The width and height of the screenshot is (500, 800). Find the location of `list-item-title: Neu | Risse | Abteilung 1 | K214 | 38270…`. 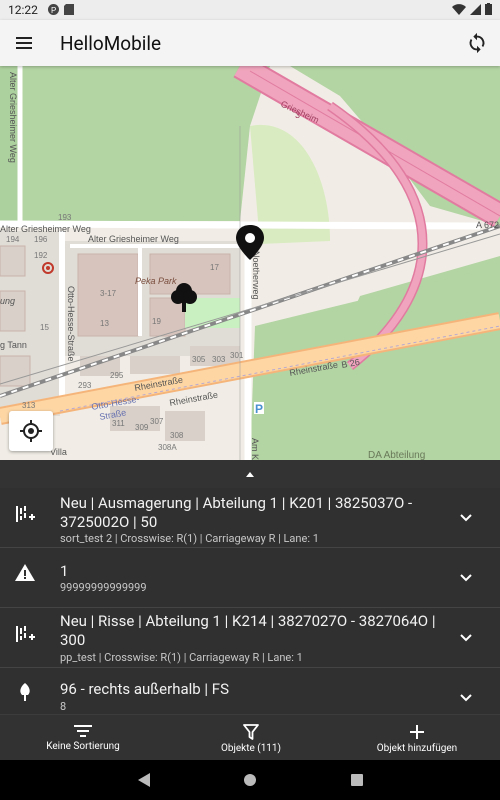

list-item-title: Neu | Risse | Abteilung 1 | K214 | 38270… is located at coordinates (248, 630).